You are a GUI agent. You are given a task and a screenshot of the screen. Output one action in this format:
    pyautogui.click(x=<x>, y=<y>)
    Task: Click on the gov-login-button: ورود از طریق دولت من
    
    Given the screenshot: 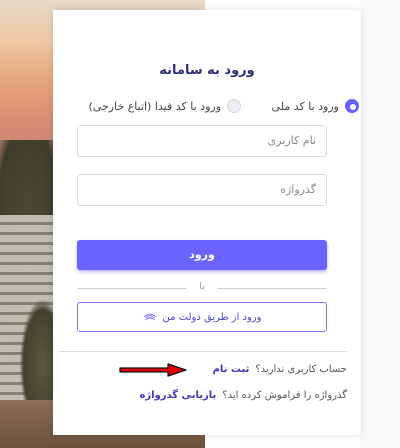 What is the action you would take?
    pyautogui.click(x=202, y=317)
    